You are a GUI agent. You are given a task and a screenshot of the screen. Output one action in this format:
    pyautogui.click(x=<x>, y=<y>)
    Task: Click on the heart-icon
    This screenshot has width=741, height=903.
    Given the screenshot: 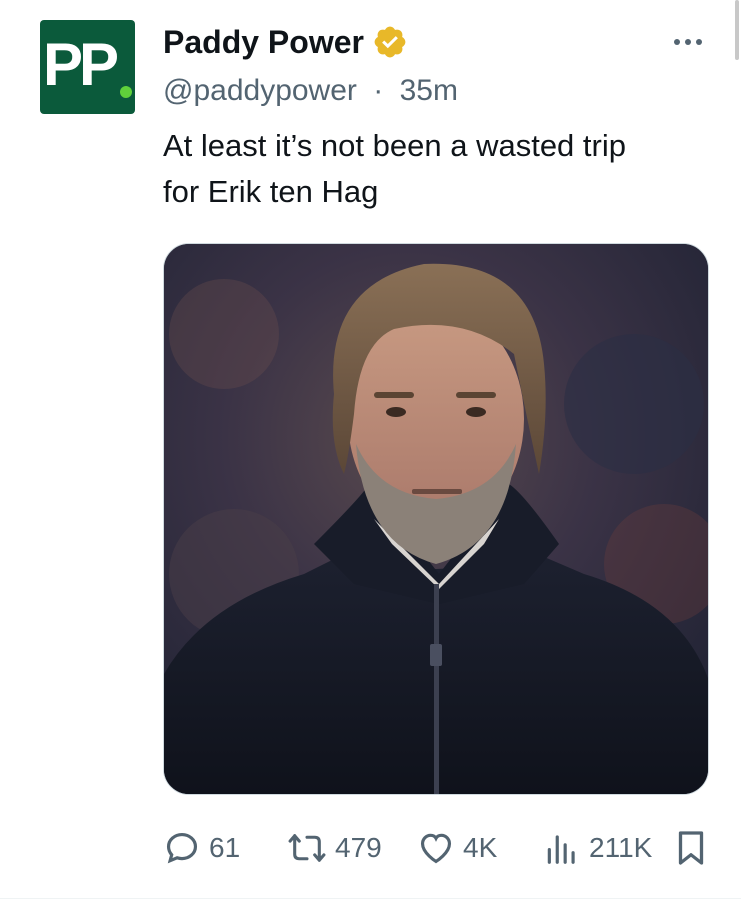 What is the action you would take?
    pyautogui.click(x=436, y=848)
    